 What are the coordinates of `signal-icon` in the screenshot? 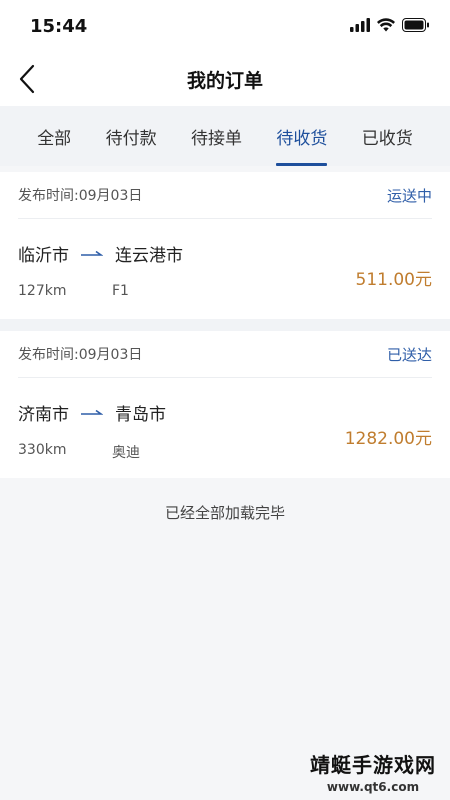 It's located at (360, 25).